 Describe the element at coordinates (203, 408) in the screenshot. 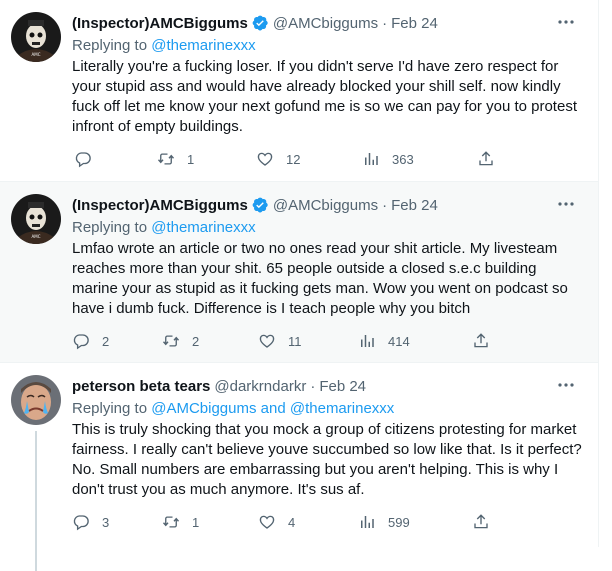

I see `mention-link: @AMCbiggums` at that location.